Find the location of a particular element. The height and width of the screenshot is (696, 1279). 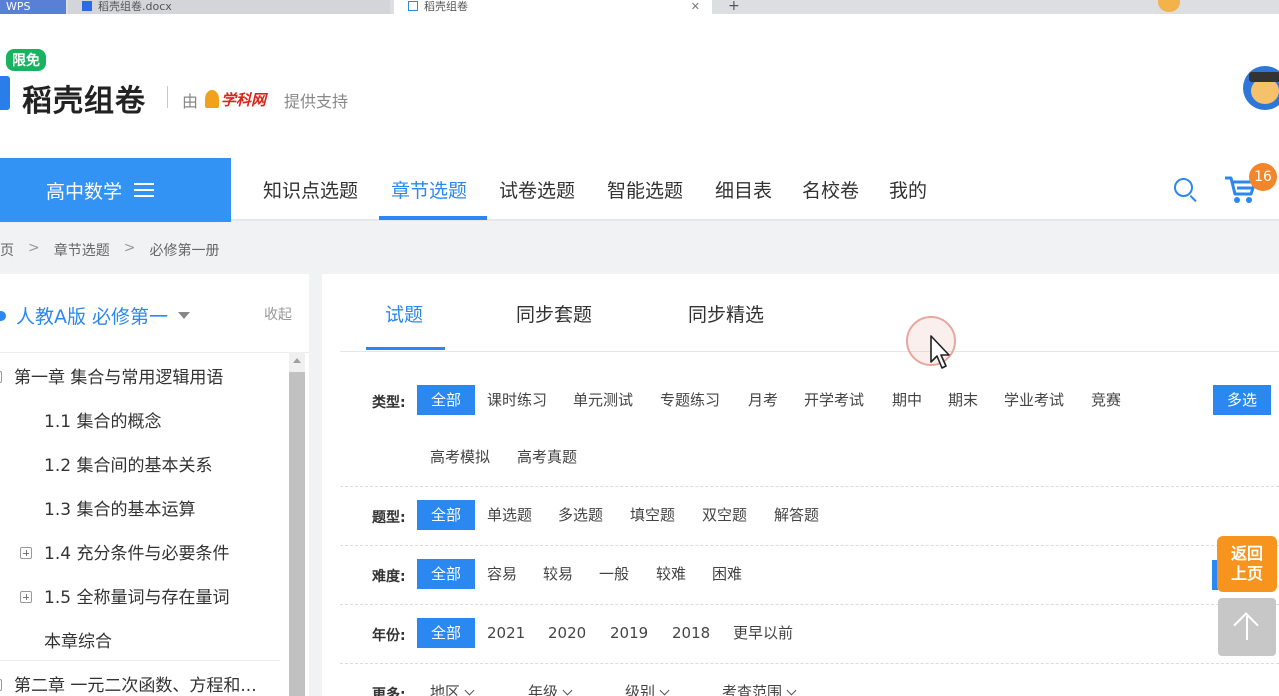

avatar-hat is located at coordinates (1264, 77).